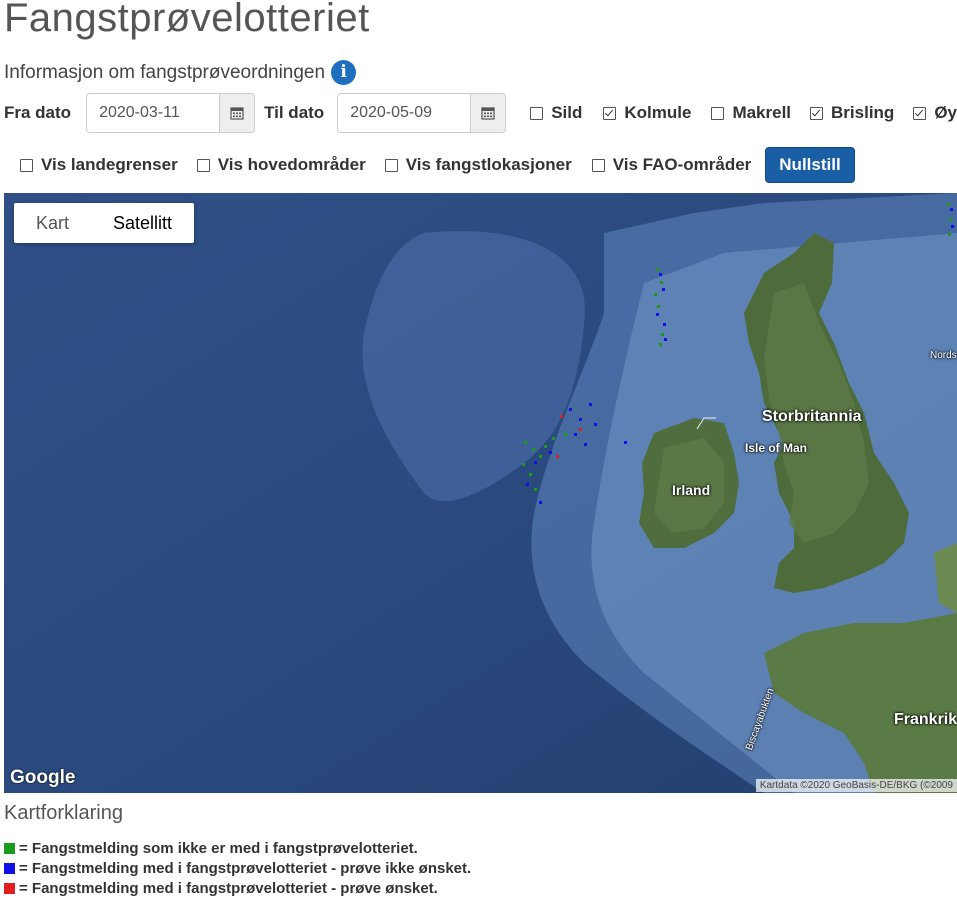 This screenshot has width=957, height=904. Describe the element at coordinates (153, 113) in the screenshot. I see `from-date-input` at that location.